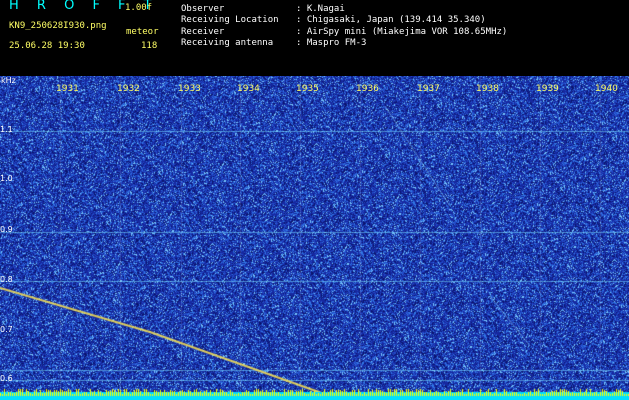 This screenshot has width=629, height=400. What do you see at coordinates (391, 20) in the screenshot?
I see `location-value: : Chigasaki, Japan (139.414 35.340)` at bounding box center [391, 20].